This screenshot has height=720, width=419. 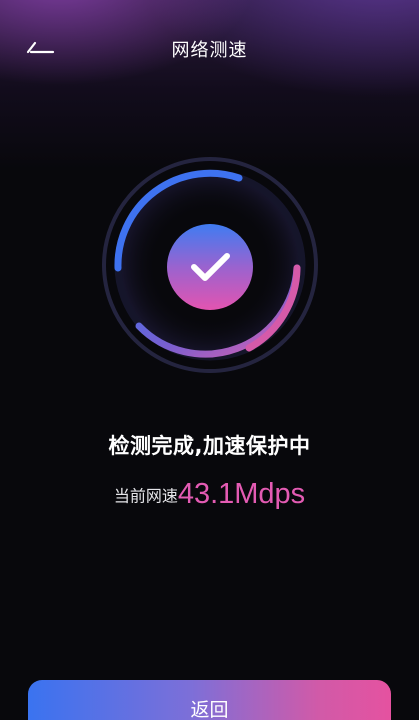 I want to click on header: 网络测速, so click(x=209, y=48).